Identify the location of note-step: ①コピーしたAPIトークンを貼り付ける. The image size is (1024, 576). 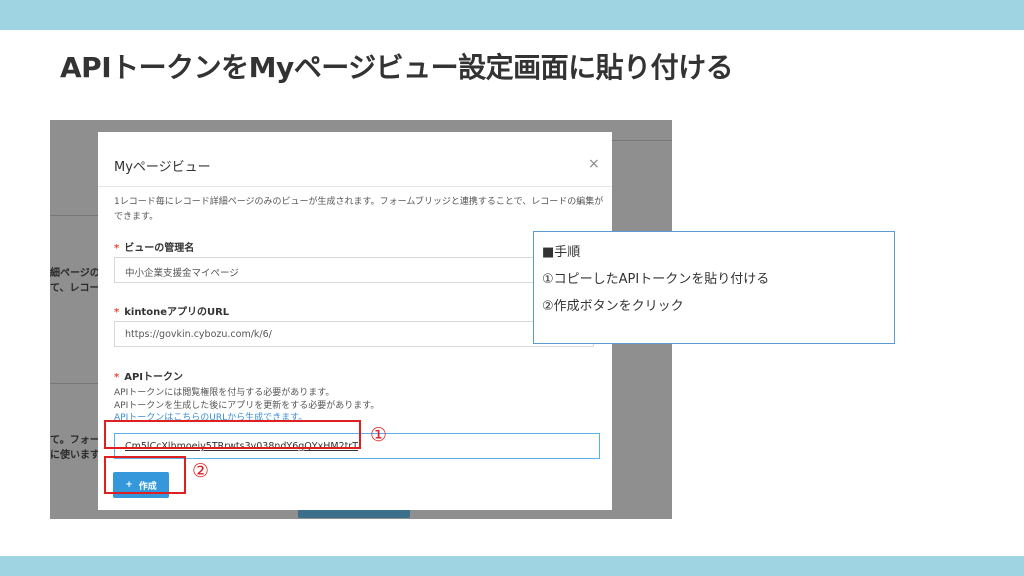
(656, 279).